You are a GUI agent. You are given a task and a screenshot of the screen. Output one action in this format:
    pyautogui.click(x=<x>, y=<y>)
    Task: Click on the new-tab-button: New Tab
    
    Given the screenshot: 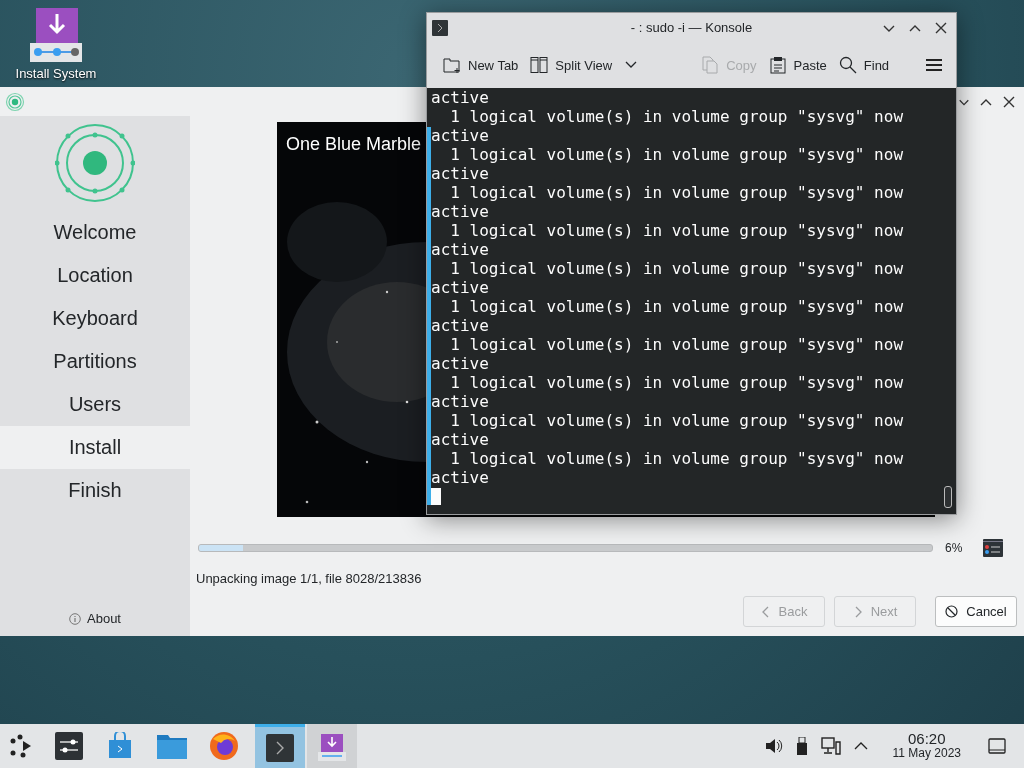 What is the action you would take?
    pyautogui.click(x=485, y=65)
    